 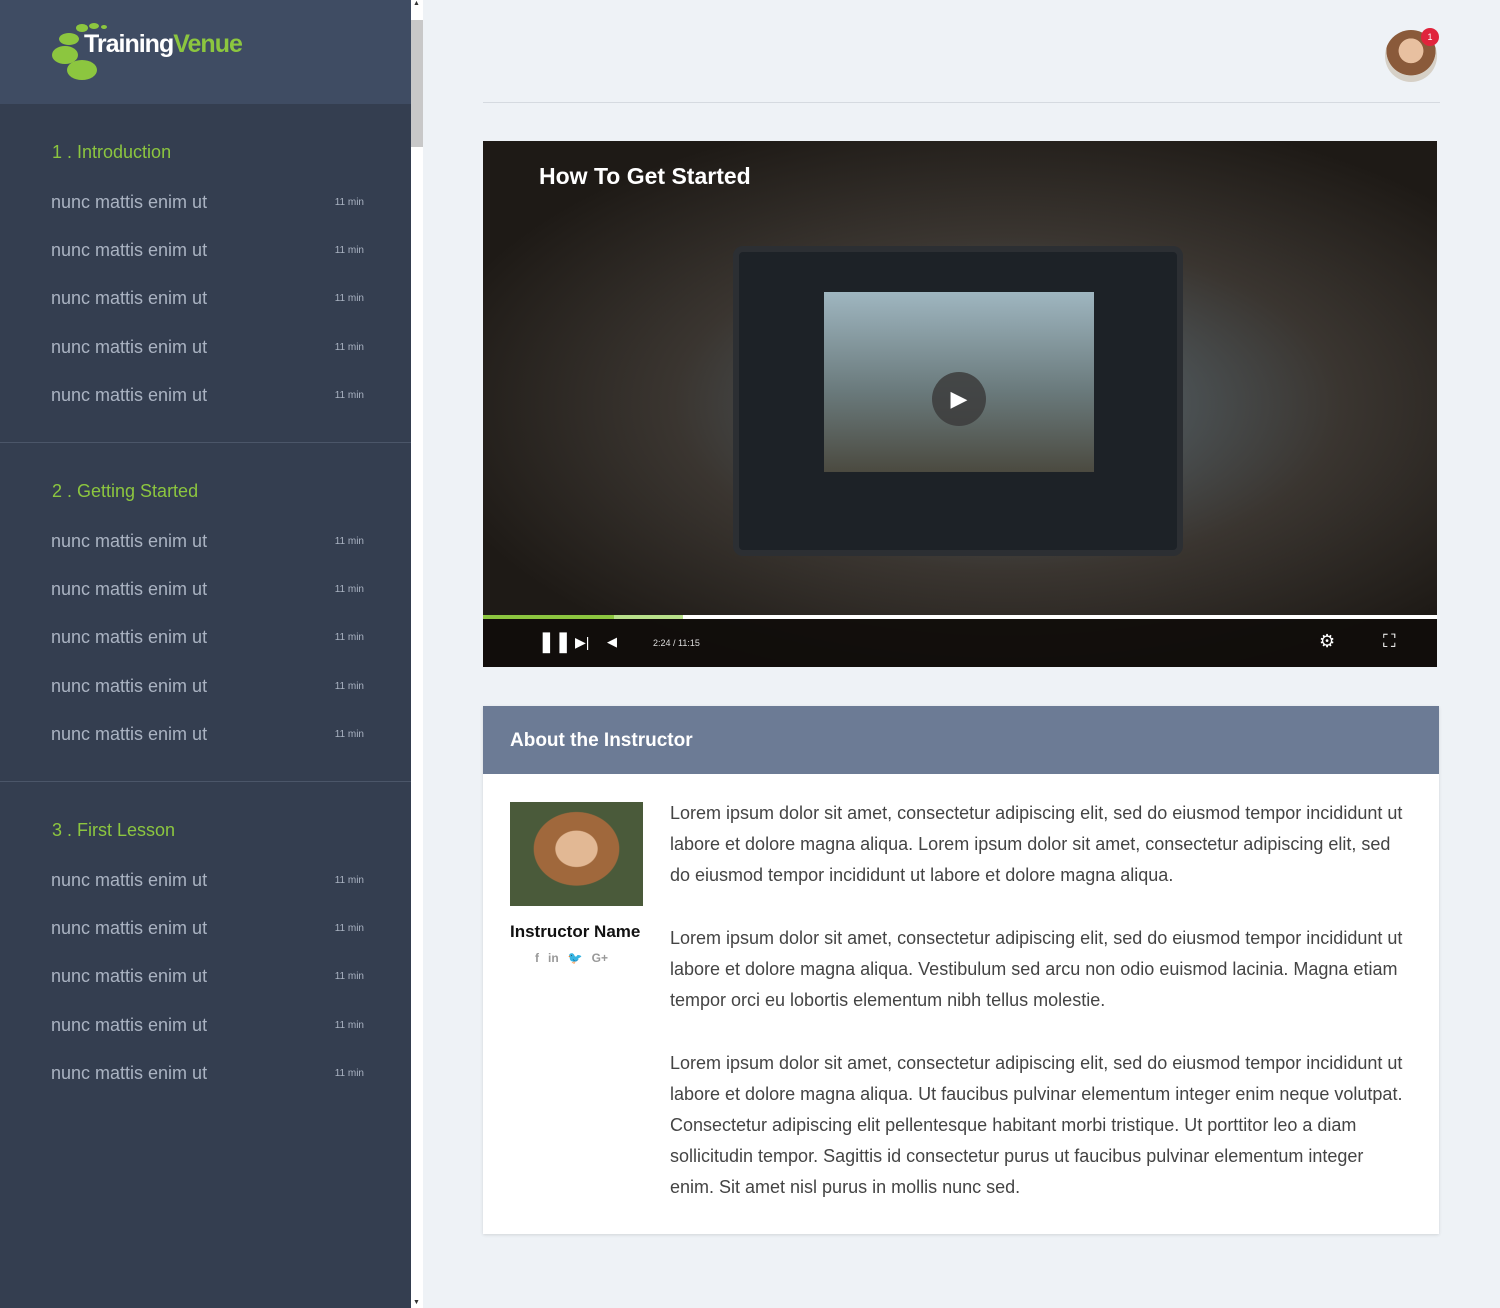 What do you see at coordinates (417, 654) in the screenshot?
I see `sidebar-scrollbar: ▲ ▼` at bounding box center [417, 654].